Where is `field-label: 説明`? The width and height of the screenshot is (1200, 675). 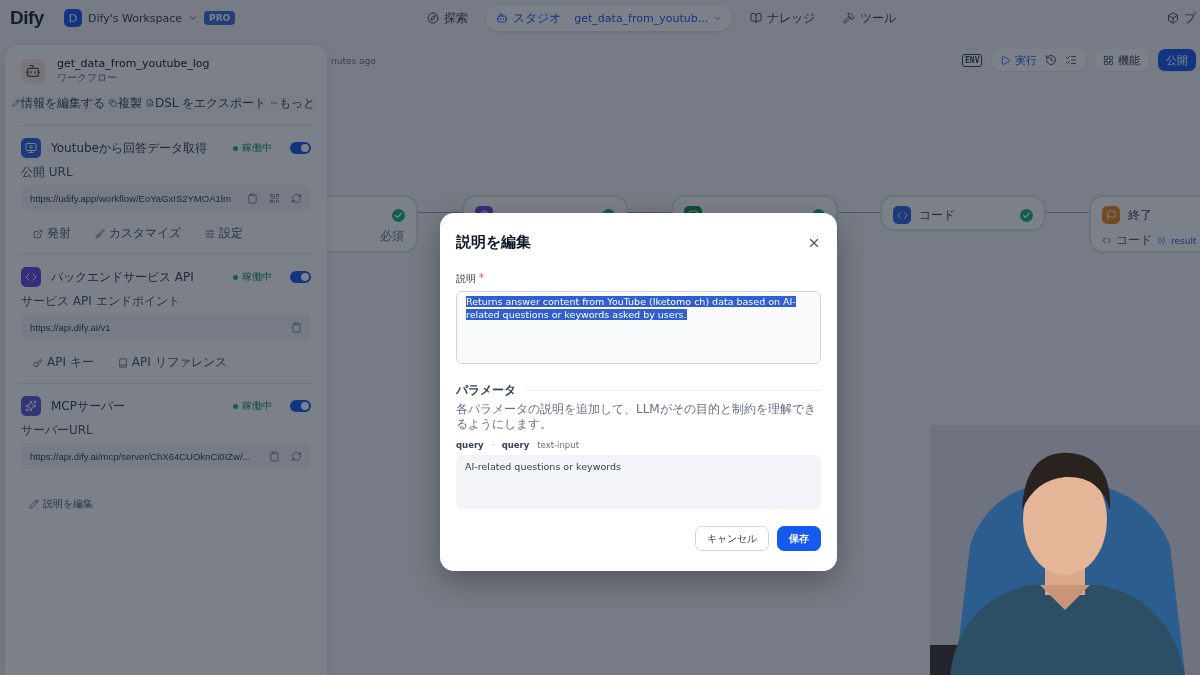 field-label: 説明 is located at coordinates (466, 279).